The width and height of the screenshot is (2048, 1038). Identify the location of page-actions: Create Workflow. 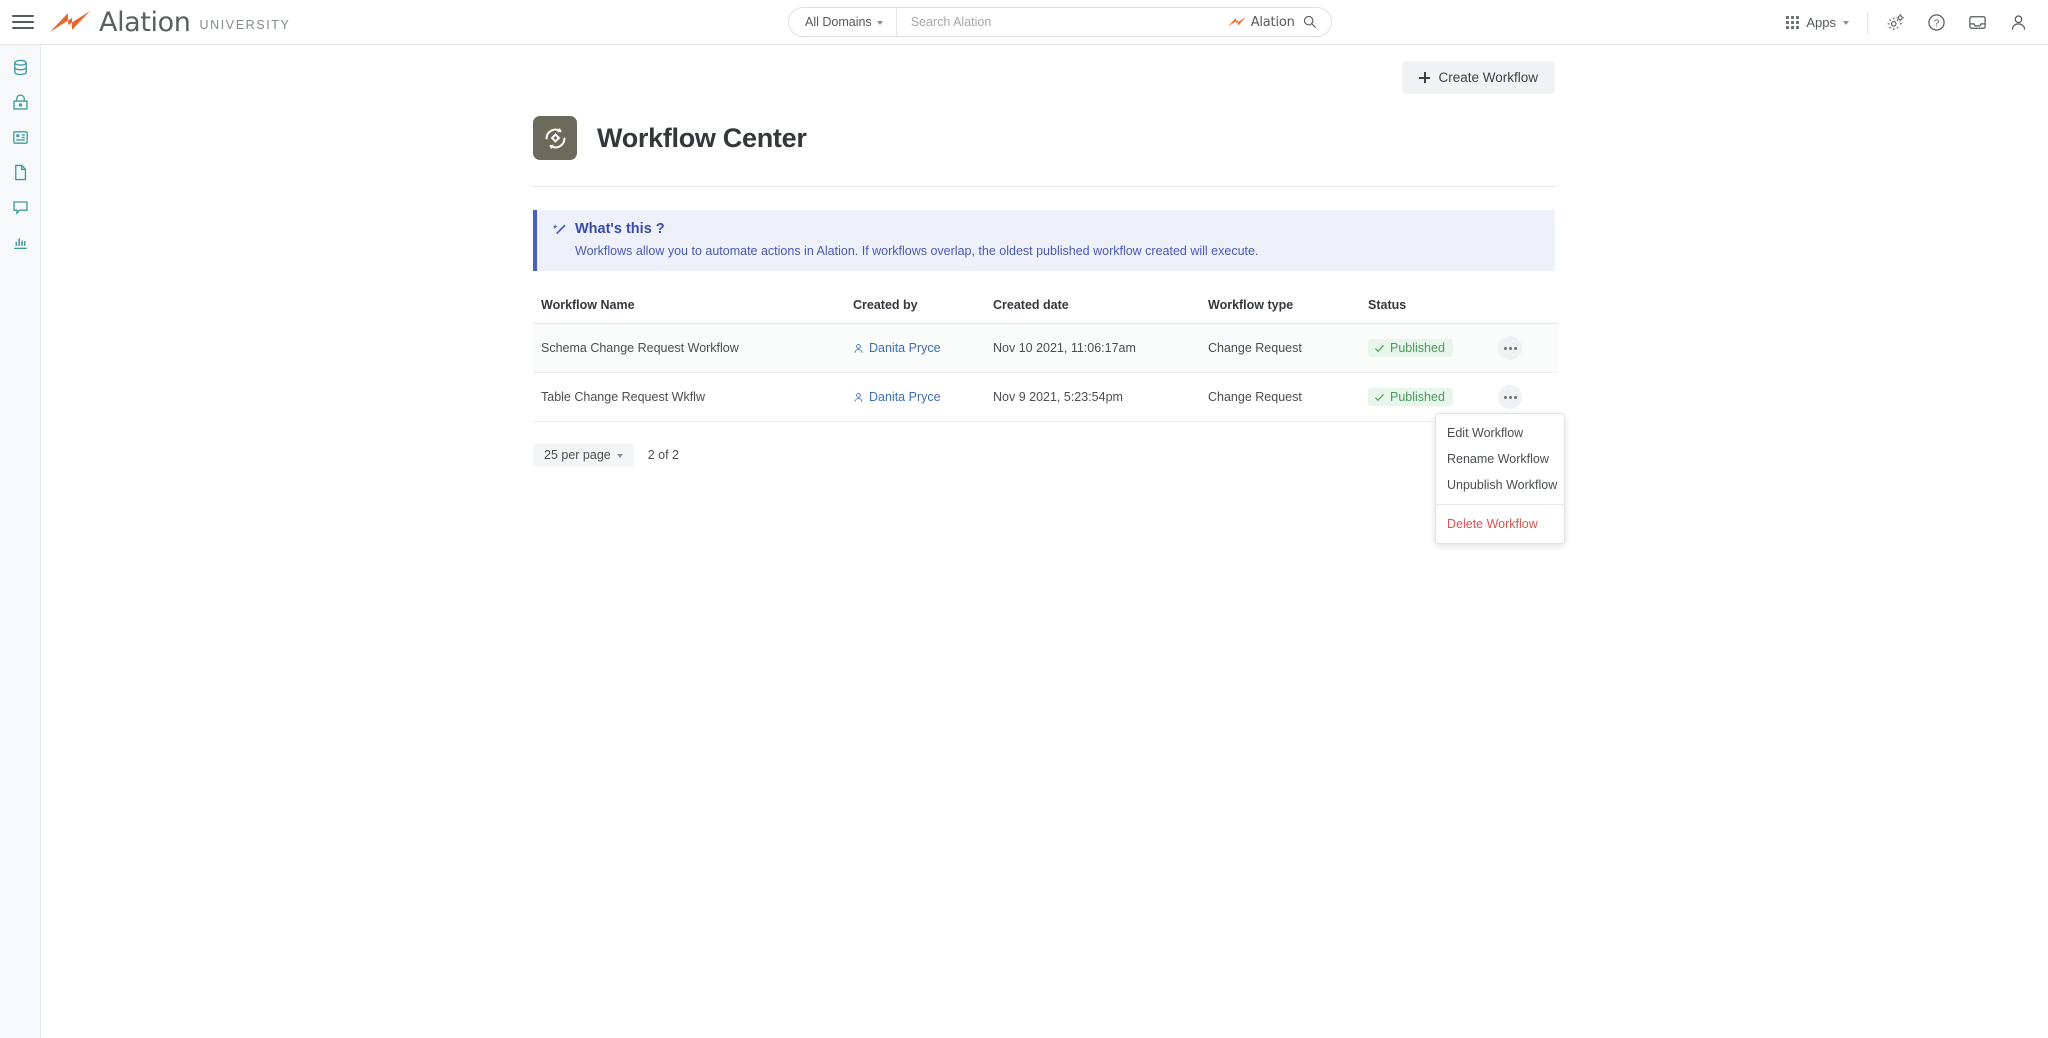
(1044, 69).